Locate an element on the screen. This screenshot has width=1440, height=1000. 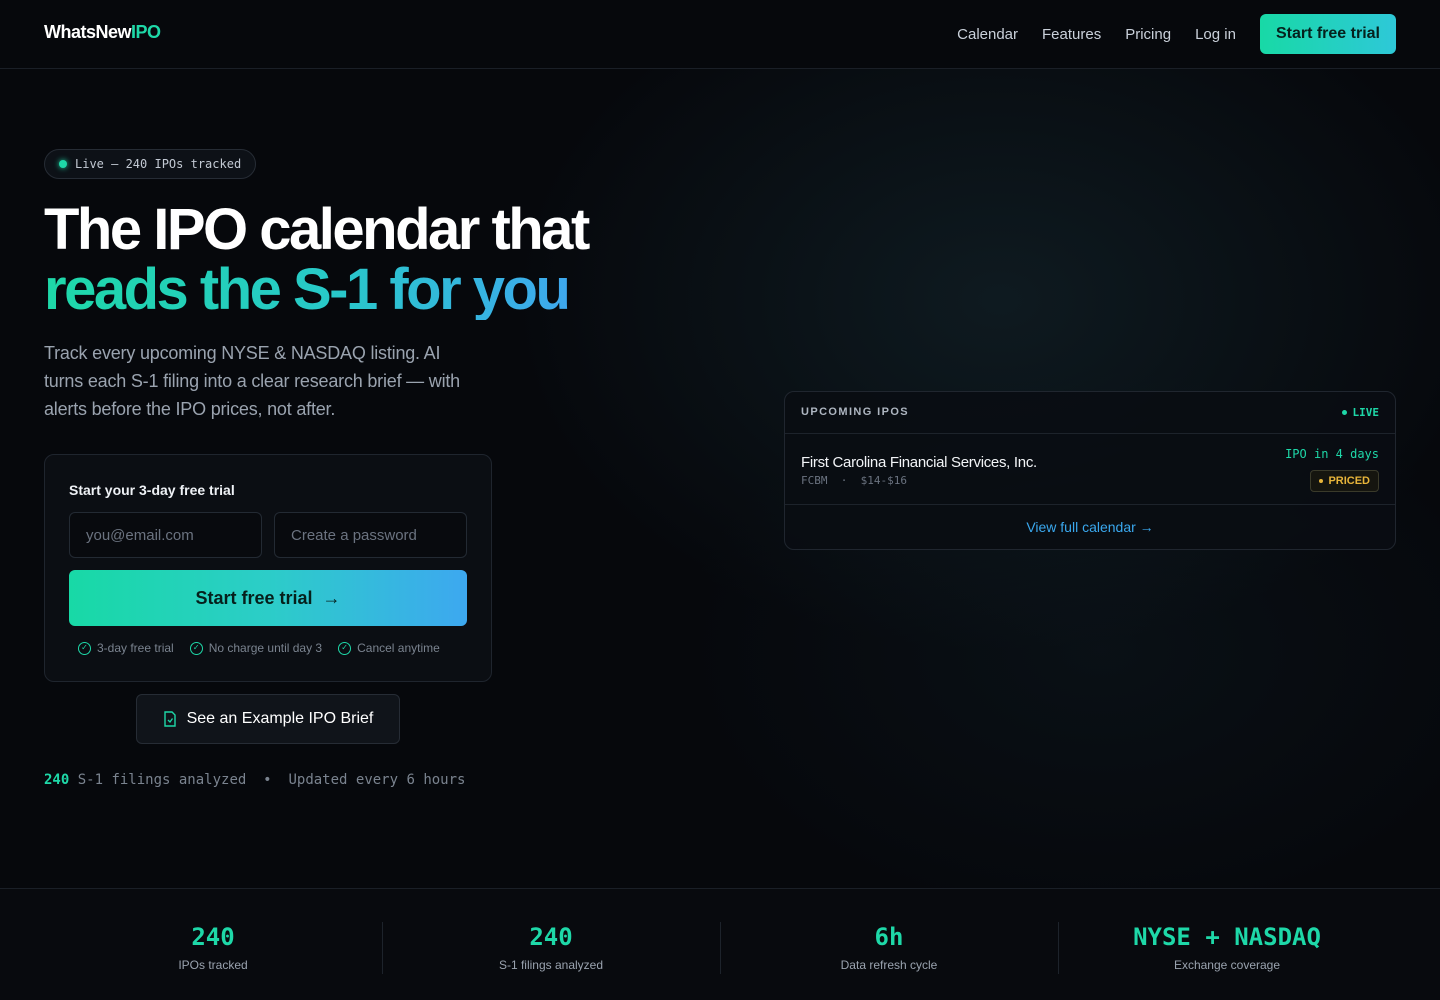
perk-item: ✓ Cancel anytime is located at coordinates (389, 648).